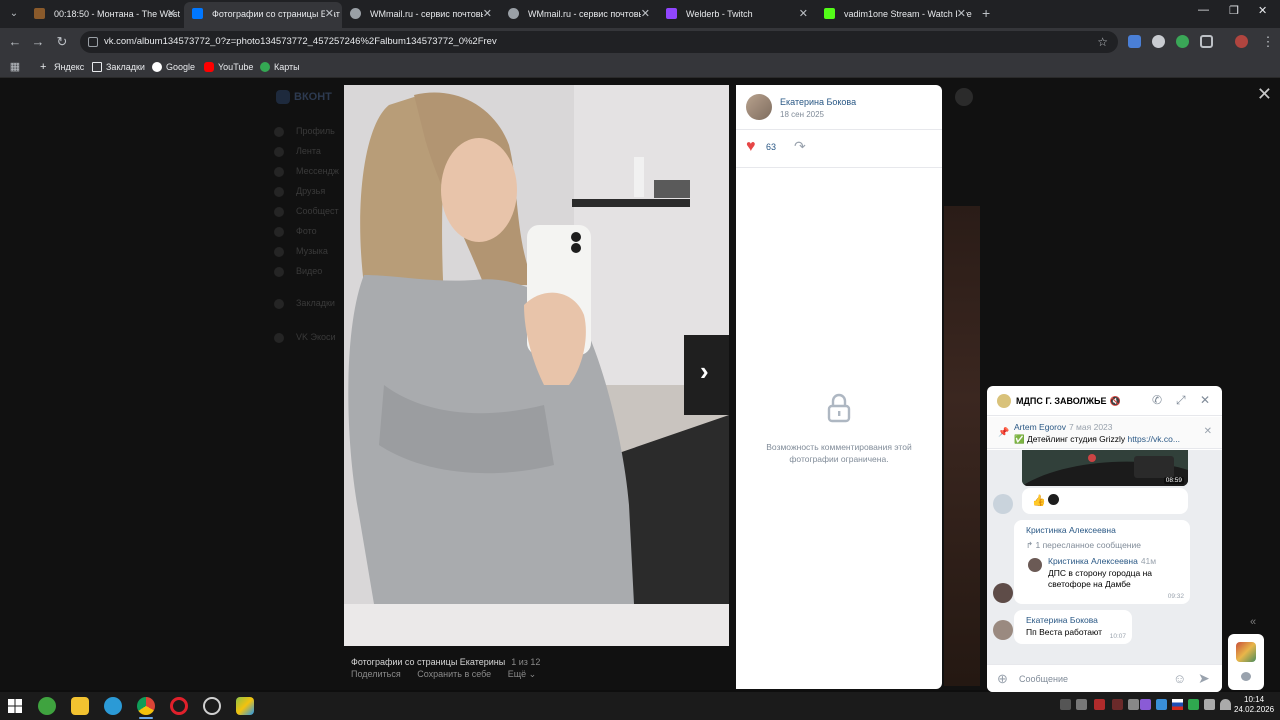 The height and width of the screenshot is (720, 1280). What do you see at coordinates (1071, 530) in the screenshot?
I see `message-author: Кристинка Алексеевна` at bounding box center [1071, 530].